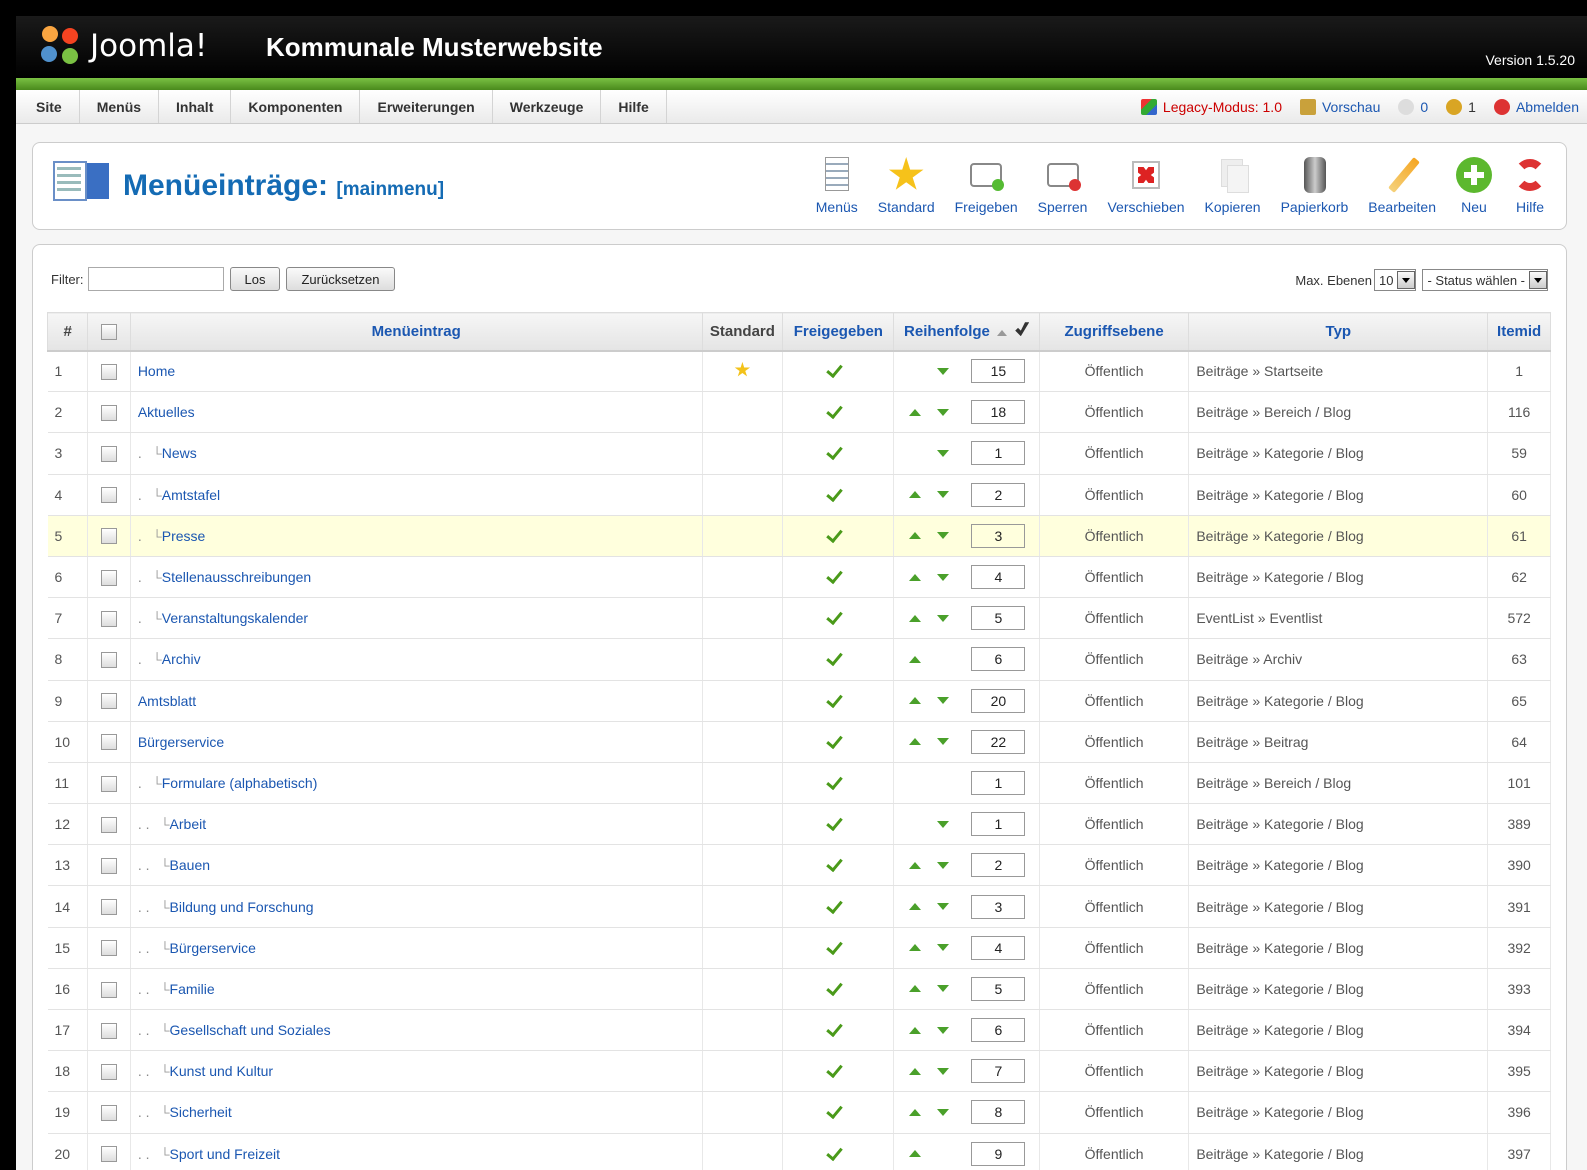 The width and height of the screenshot is (1587, 1170). What do you see at coordinates (1233, 186) in the screenshot?
I see `copy-button: Kopieren` at bounding box center [1233, 186].